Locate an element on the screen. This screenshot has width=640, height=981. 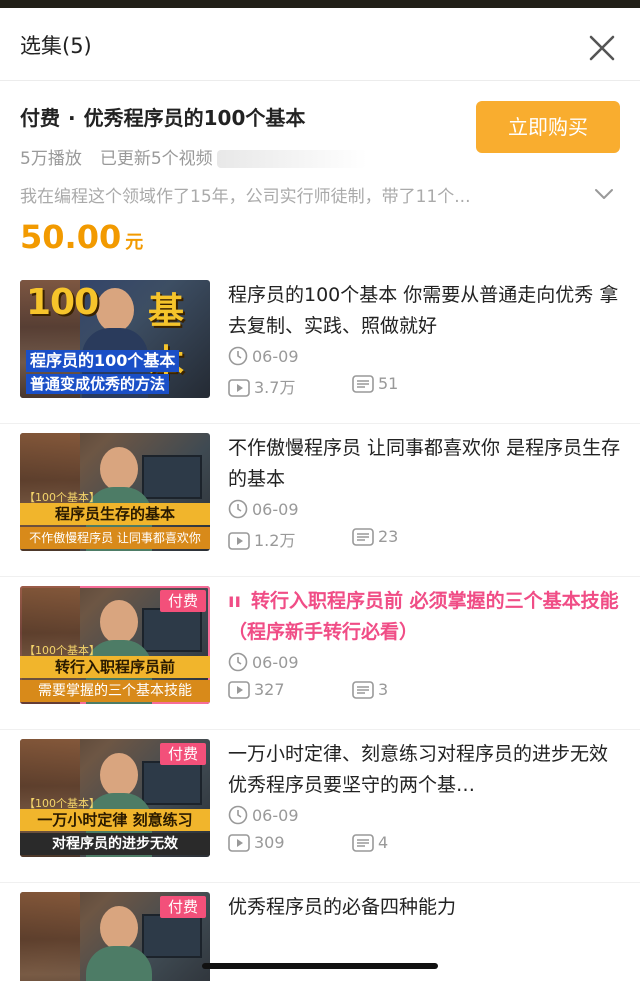
episode-meta: 3.7万 51 is located at coordinates (428, 386).